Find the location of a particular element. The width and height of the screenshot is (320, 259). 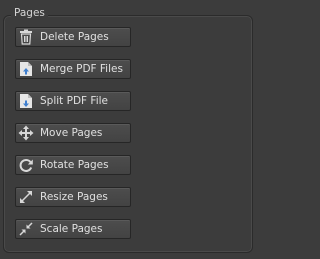

resize-pages-button: Resize Pages is located at coordinates (73, 197).